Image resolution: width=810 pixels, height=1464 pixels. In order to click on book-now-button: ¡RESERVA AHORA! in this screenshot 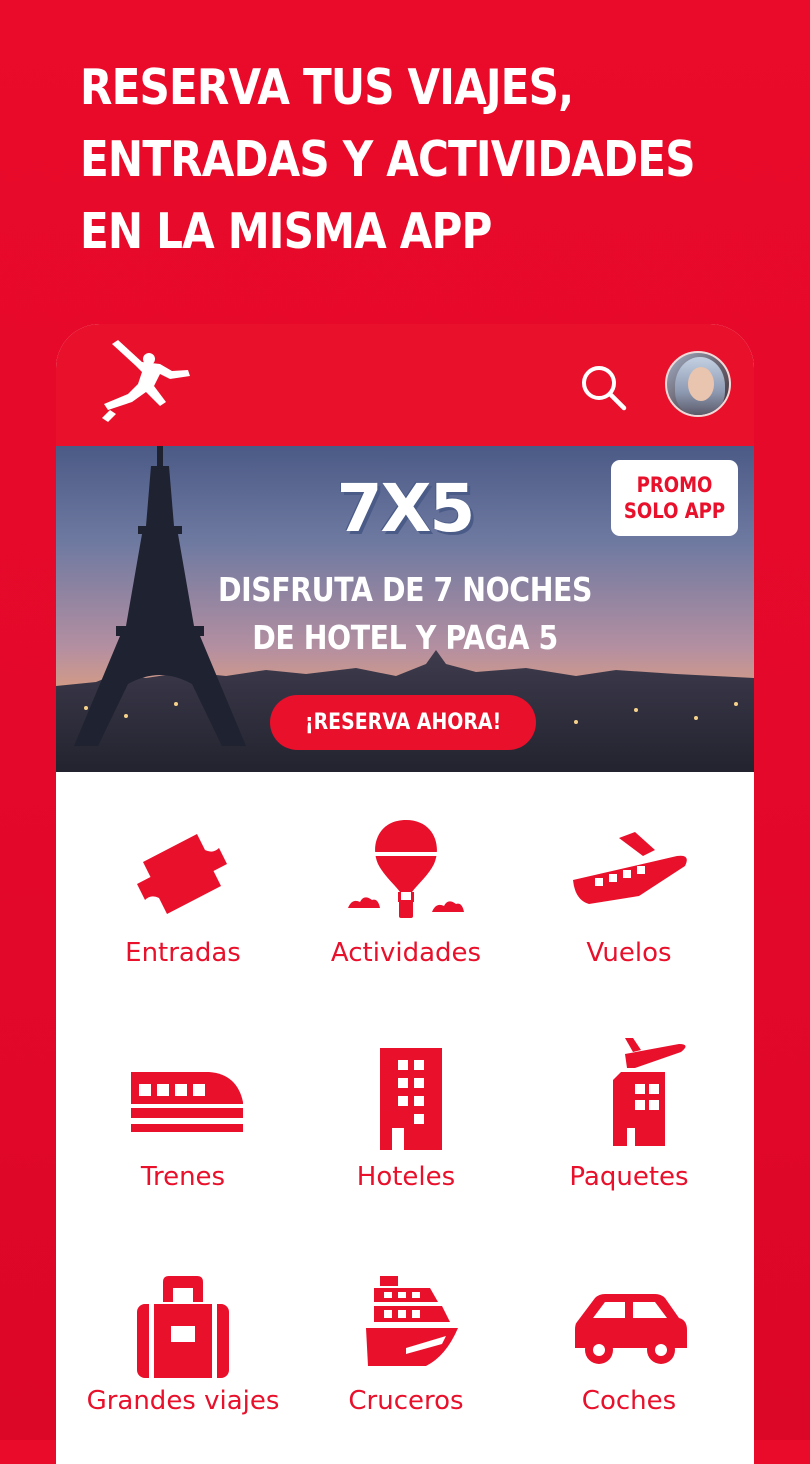, I will do `click(403, 722)`.